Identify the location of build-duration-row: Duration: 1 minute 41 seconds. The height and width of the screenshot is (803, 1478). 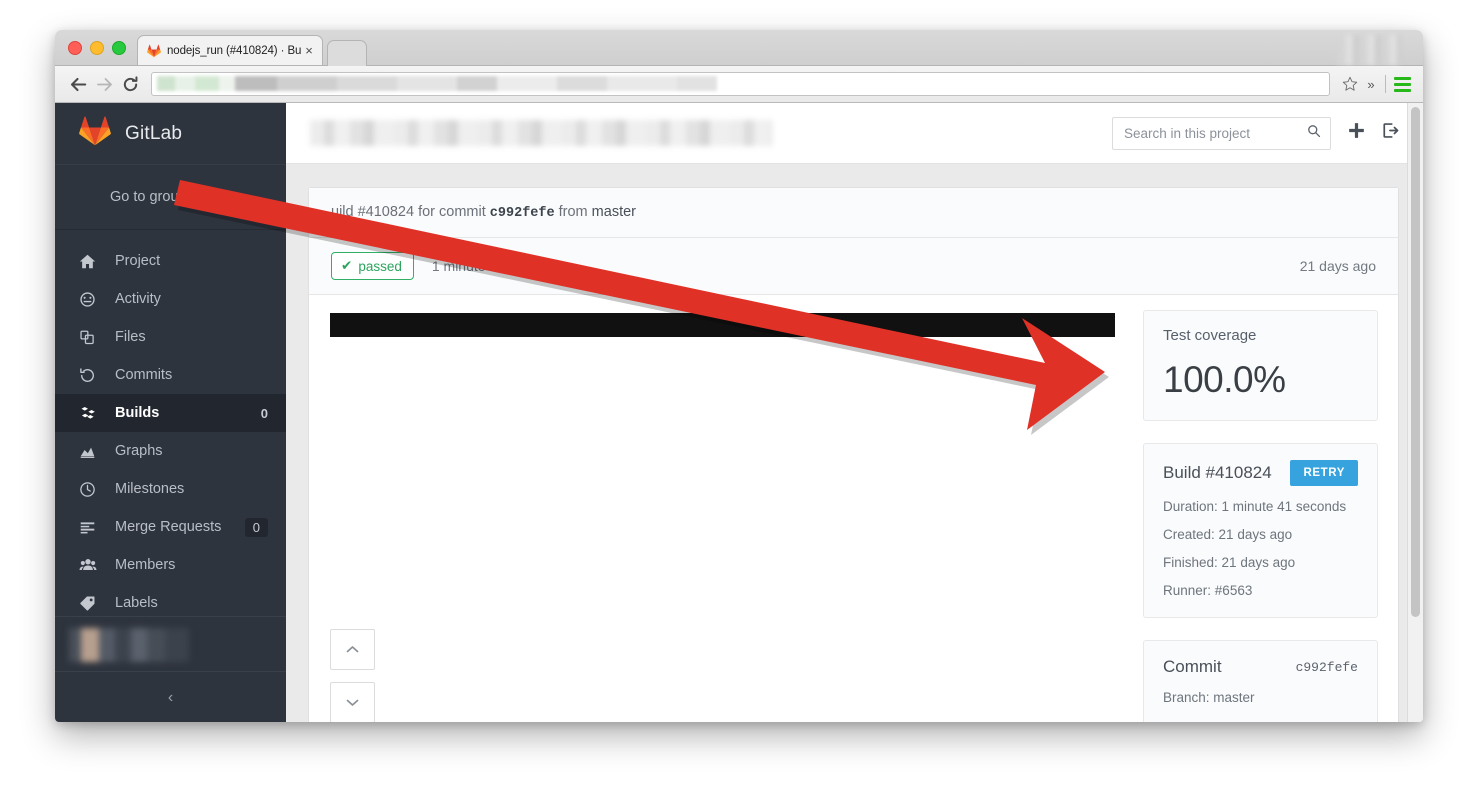
(1260, 506).